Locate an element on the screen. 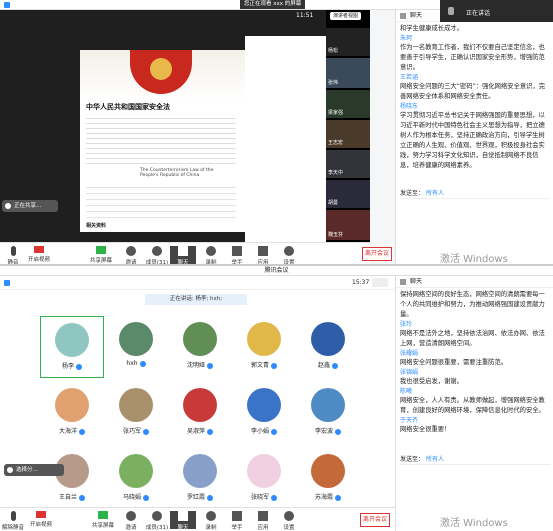  participant-thumb: 胡曼 is located at coordinates (348, 194).